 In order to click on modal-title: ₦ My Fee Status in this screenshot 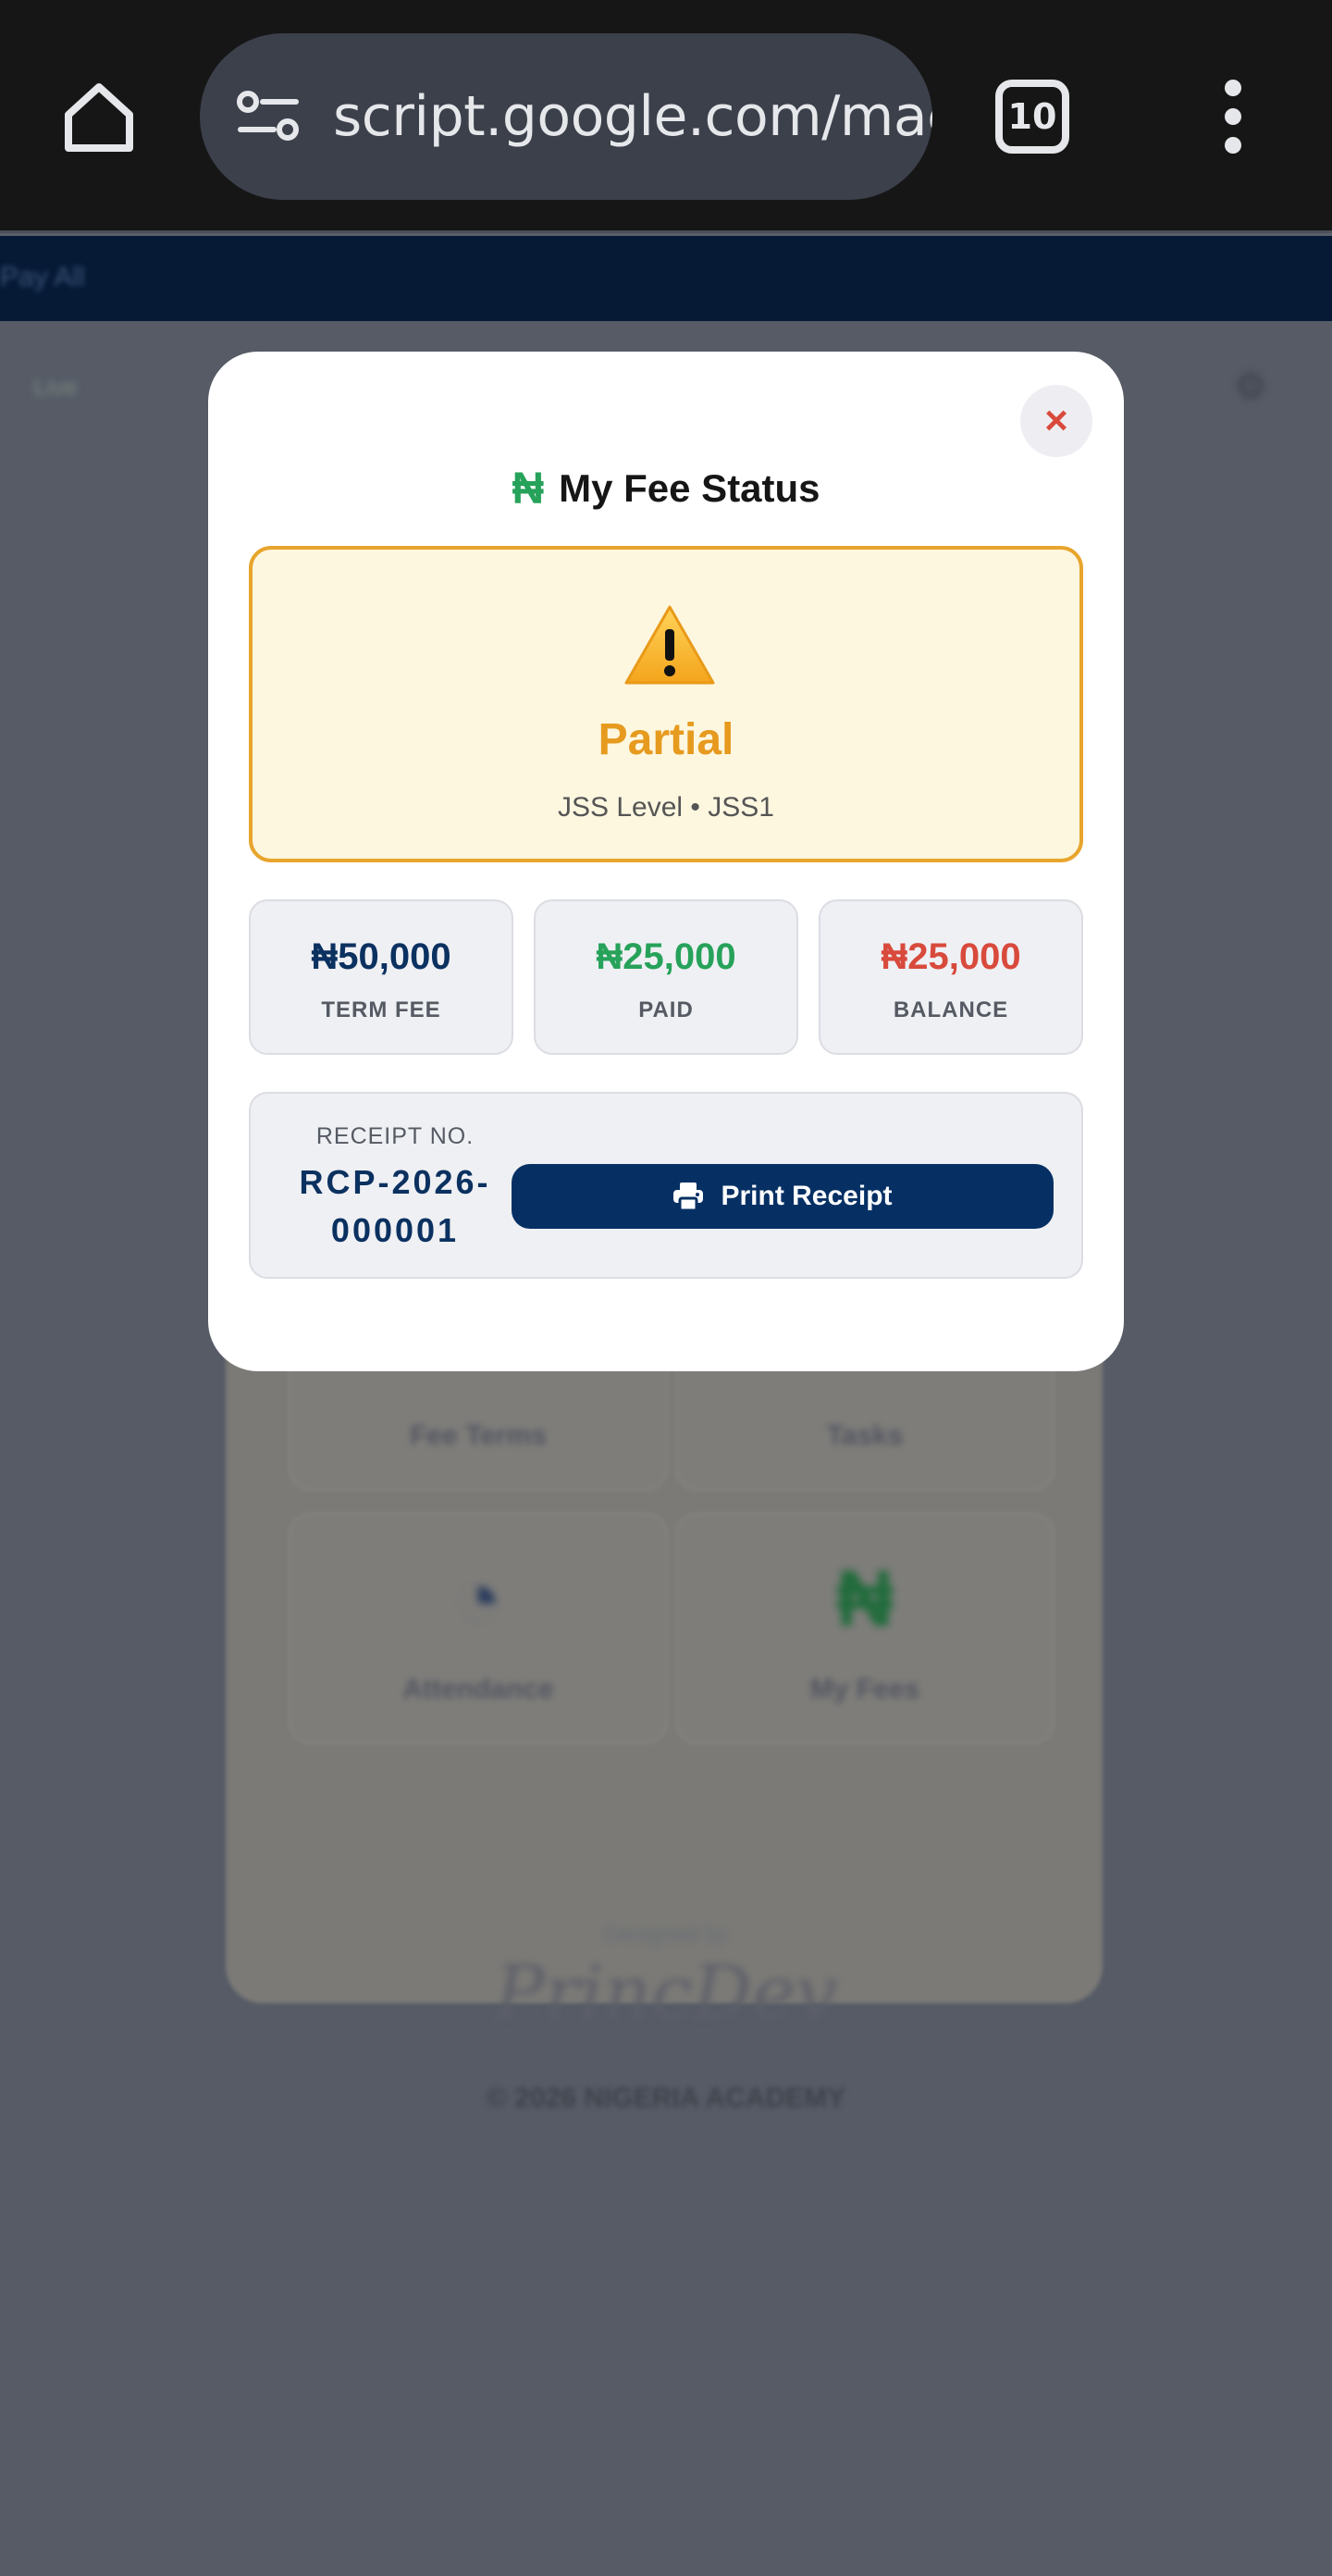, I will do `click(666, 489)`.